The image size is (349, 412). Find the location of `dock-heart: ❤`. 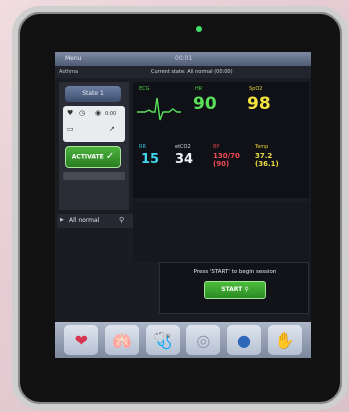

dock-heart: ❤ is located at coordinates (81, 340).